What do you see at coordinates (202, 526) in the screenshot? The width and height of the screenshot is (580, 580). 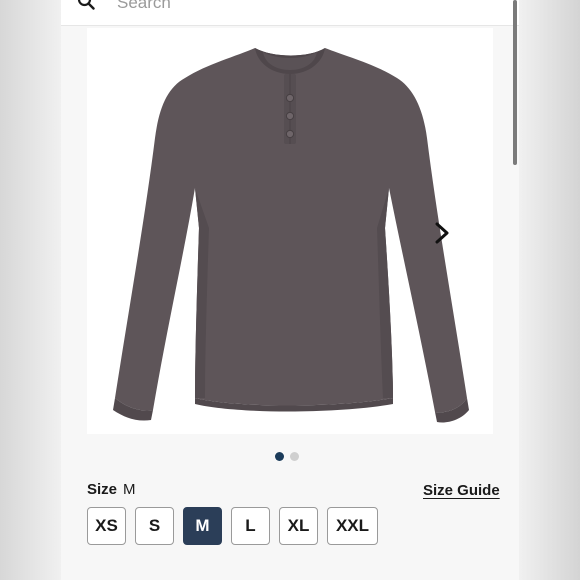 I see `size-option-m: M` at bounding box center [202, 526].